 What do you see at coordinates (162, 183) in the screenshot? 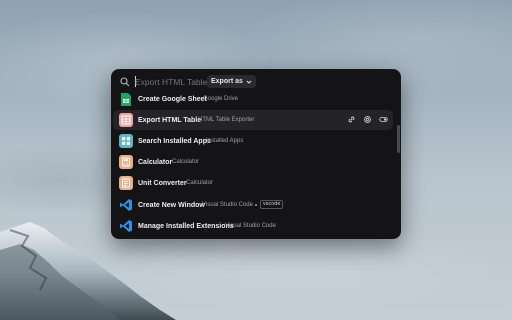
I see `item-title: Unit Converter` at bounding box center [162, 183].